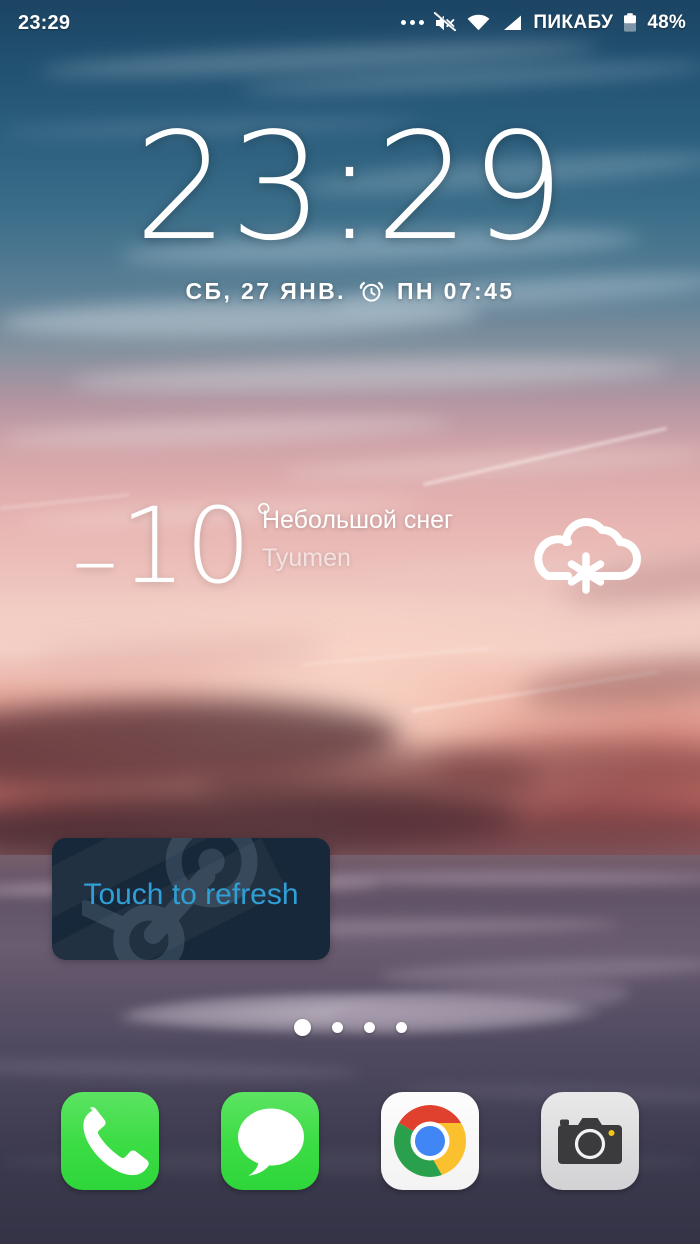 This screenshot has height=1244, width=700. I want to click on dock-item-chrome, so click(430, 1141).